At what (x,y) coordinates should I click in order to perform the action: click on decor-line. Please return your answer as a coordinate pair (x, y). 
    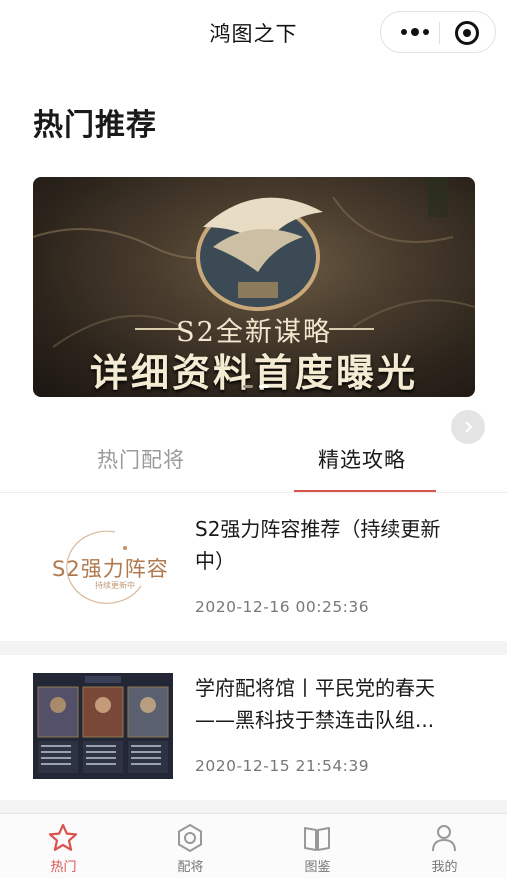
    Looking at the image, I should click on (351, 329).